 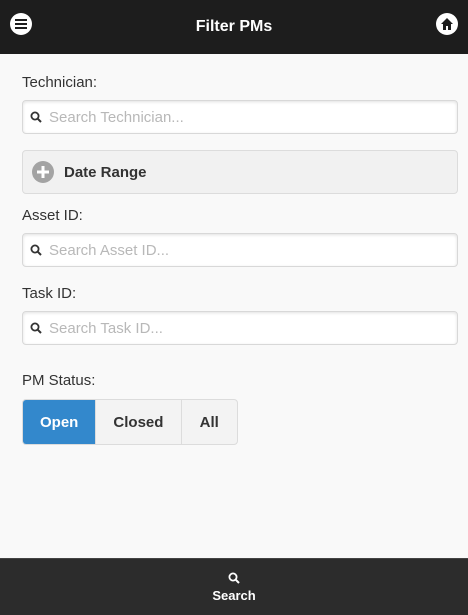 What do you see at coordinates (49, 293) in the screenshot?
I see `task-id-label: Task ID:` at bounding box center [49, 293].